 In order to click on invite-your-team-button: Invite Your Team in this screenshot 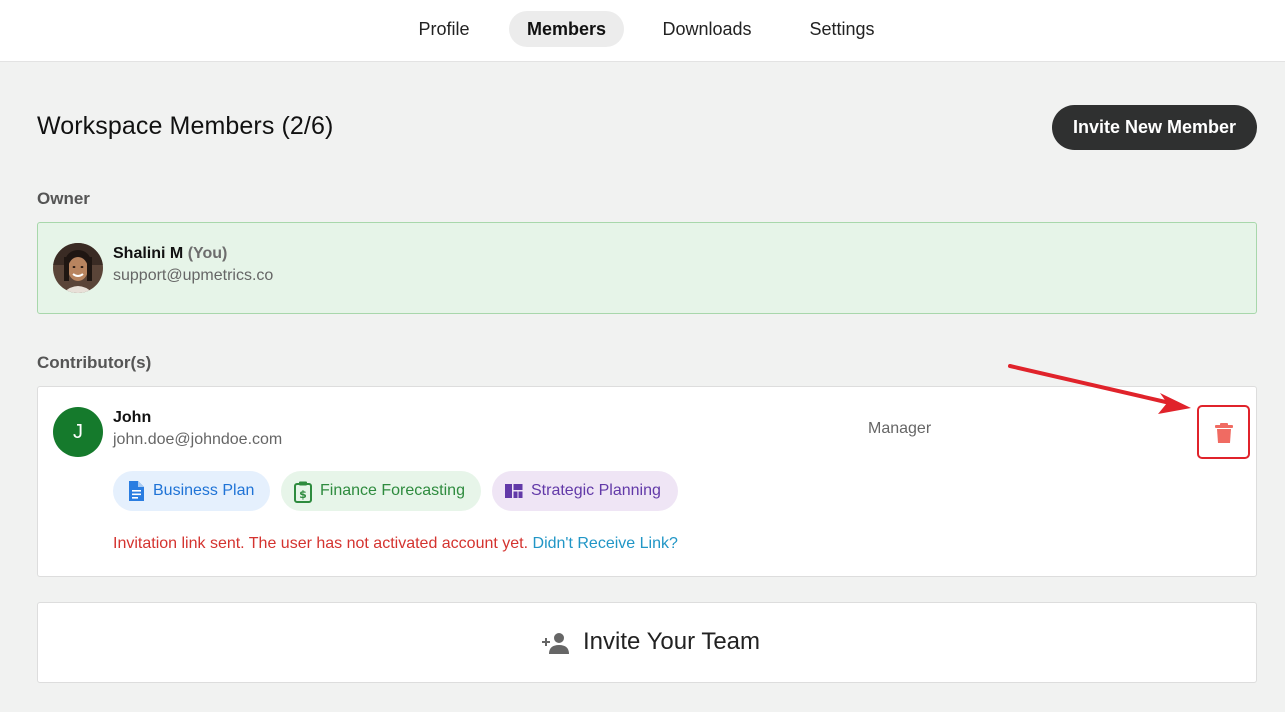, I will do `click(647, 642)`.